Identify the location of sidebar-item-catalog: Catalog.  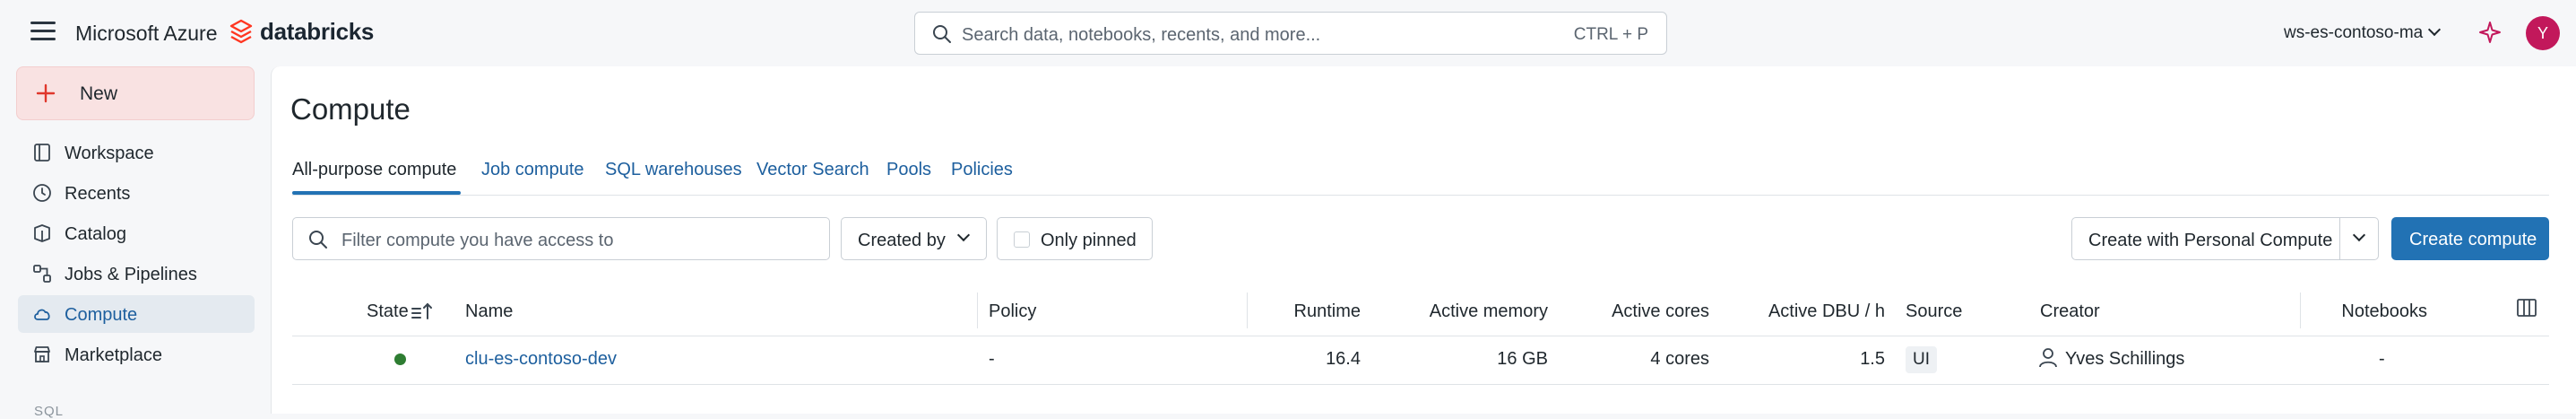
(136, 233).